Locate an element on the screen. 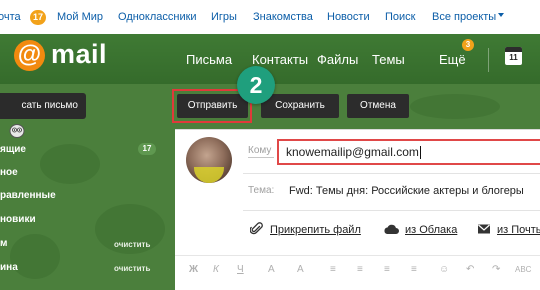 Image resolution: width=540 pixels, height=290 pixels. topbar-link-moi-mir: Мой Мир is located at coordinates (80, 17).